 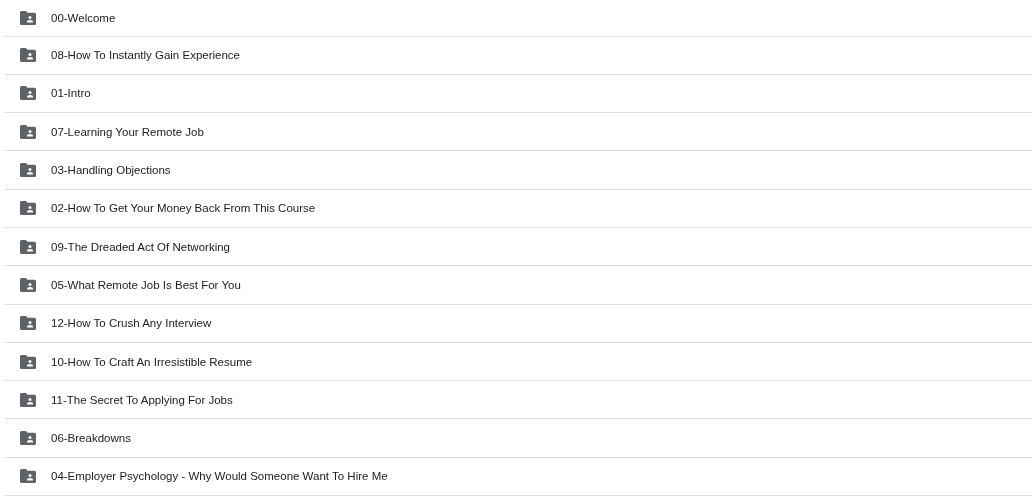 What do you see at coordinates (140, 246) in the screenshot?
I see `folder-name: 09-The Dreaded Act Of Networking` at bounding box center [140, 246].